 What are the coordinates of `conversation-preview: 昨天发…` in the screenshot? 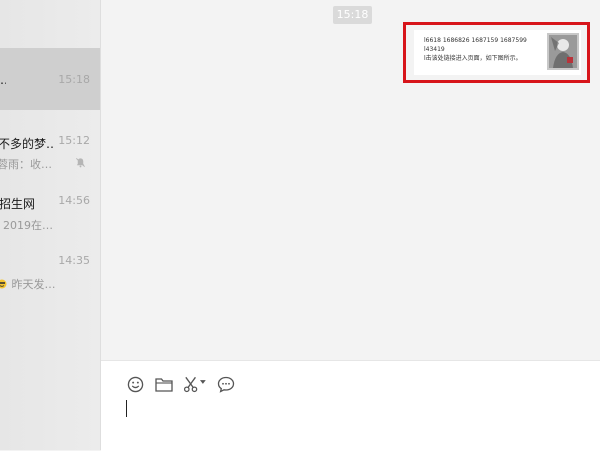 It's located at (35, 284).